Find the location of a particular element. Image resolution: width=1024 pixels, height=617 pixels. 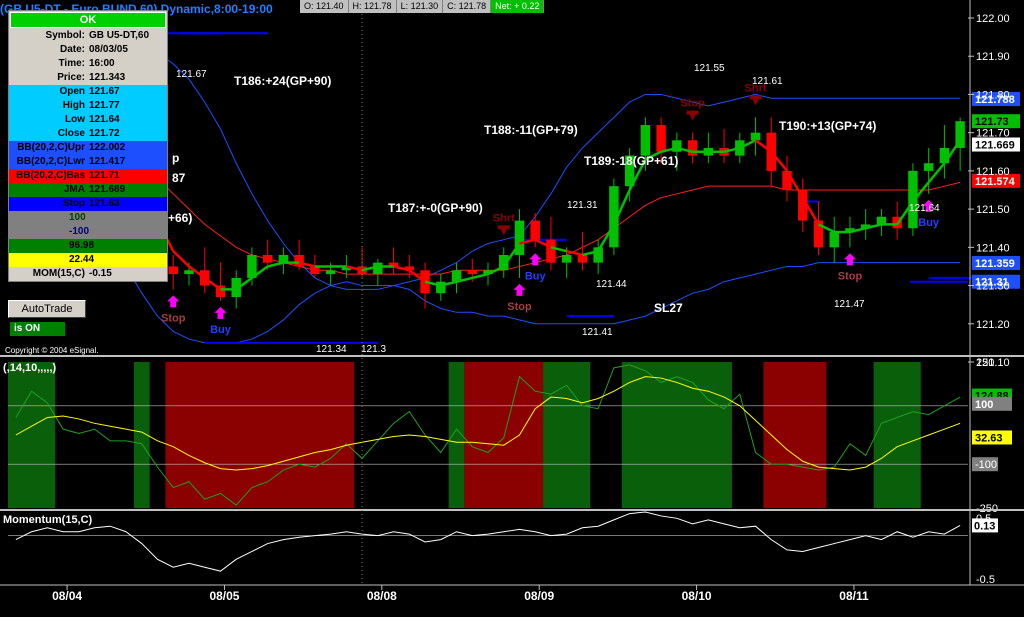

y-tick-label: 121.80 is located at coordinates (993, 95).